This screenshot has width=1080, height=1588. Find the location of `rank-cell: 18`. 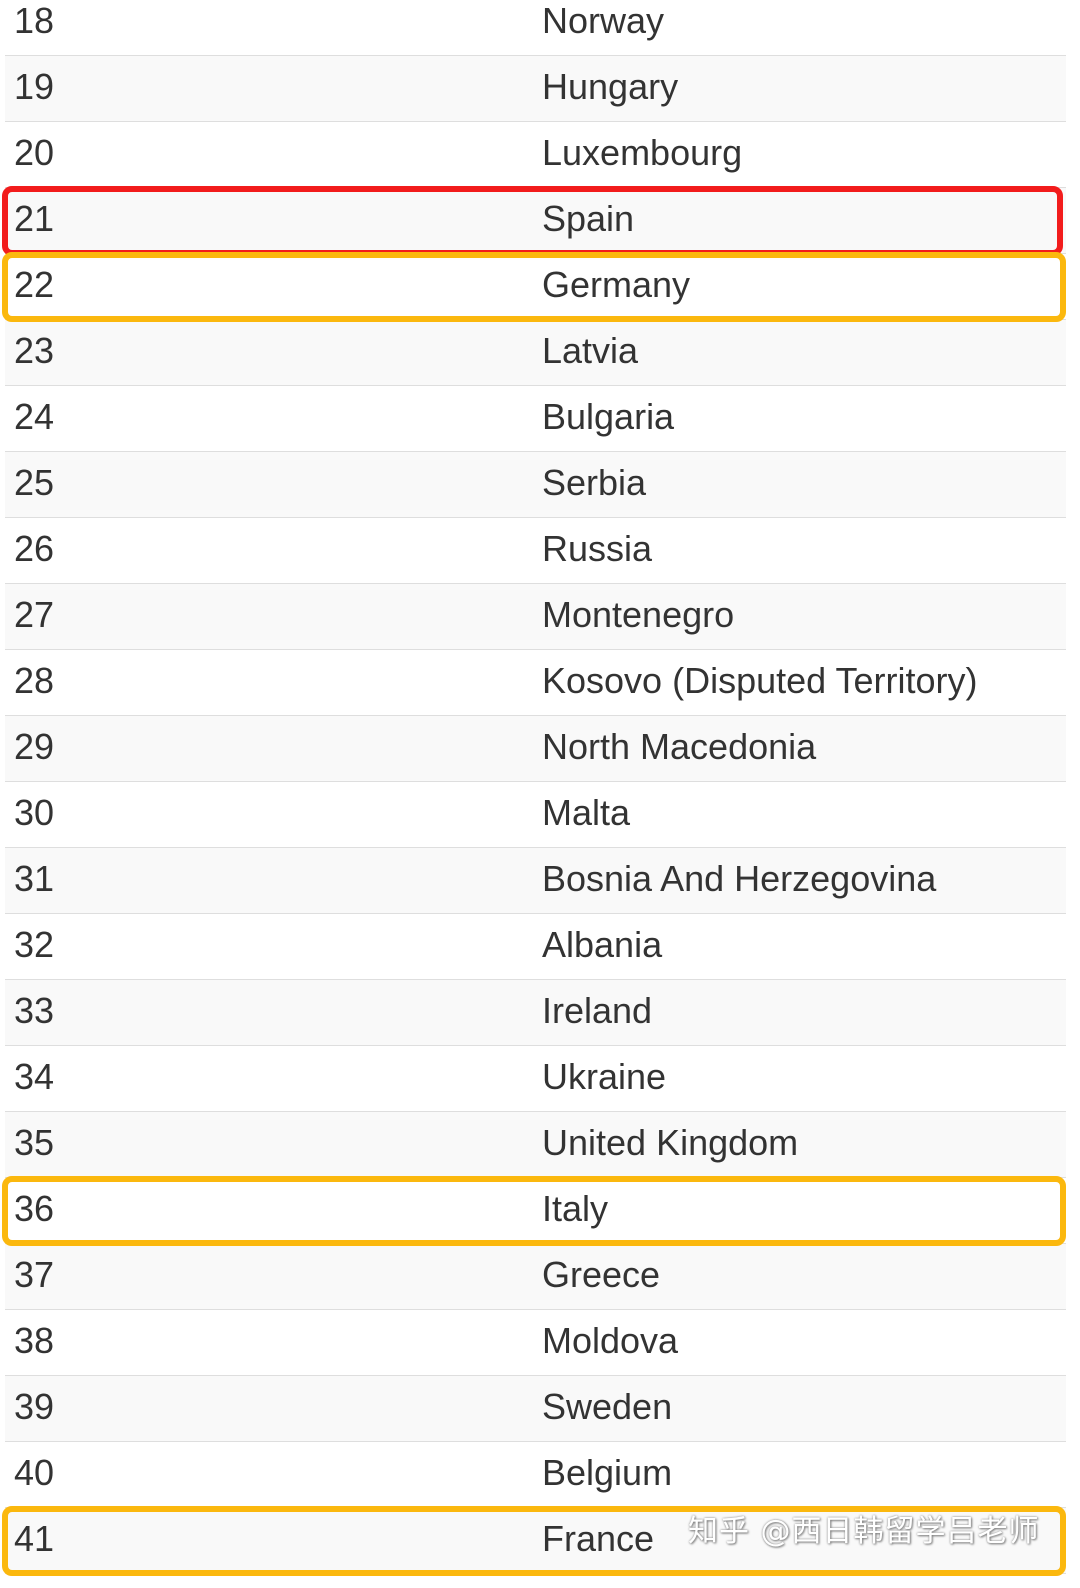

rank-cell: 18 is located at coordinates (34, 20).